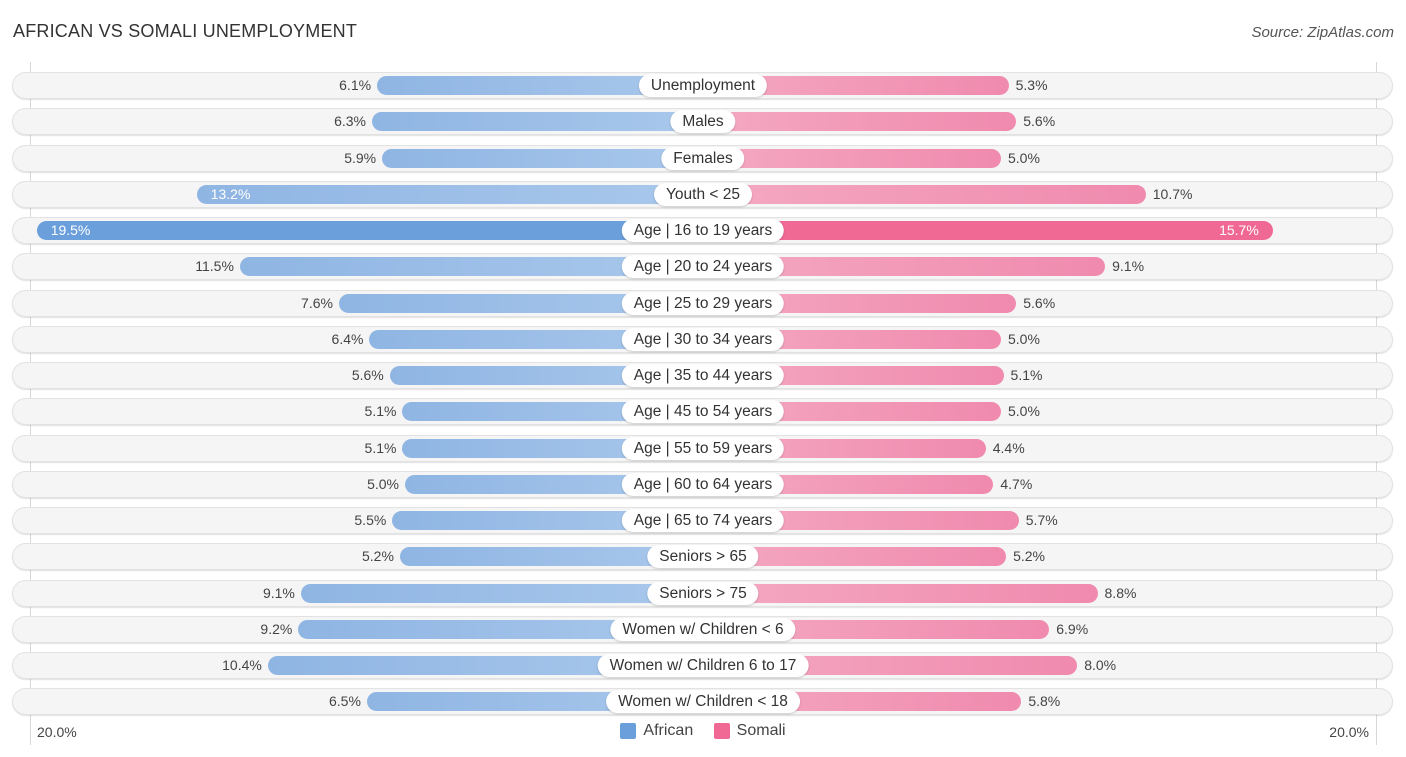  I want to click on category-label: Age | 25 to 29 years, so click(703, 303).